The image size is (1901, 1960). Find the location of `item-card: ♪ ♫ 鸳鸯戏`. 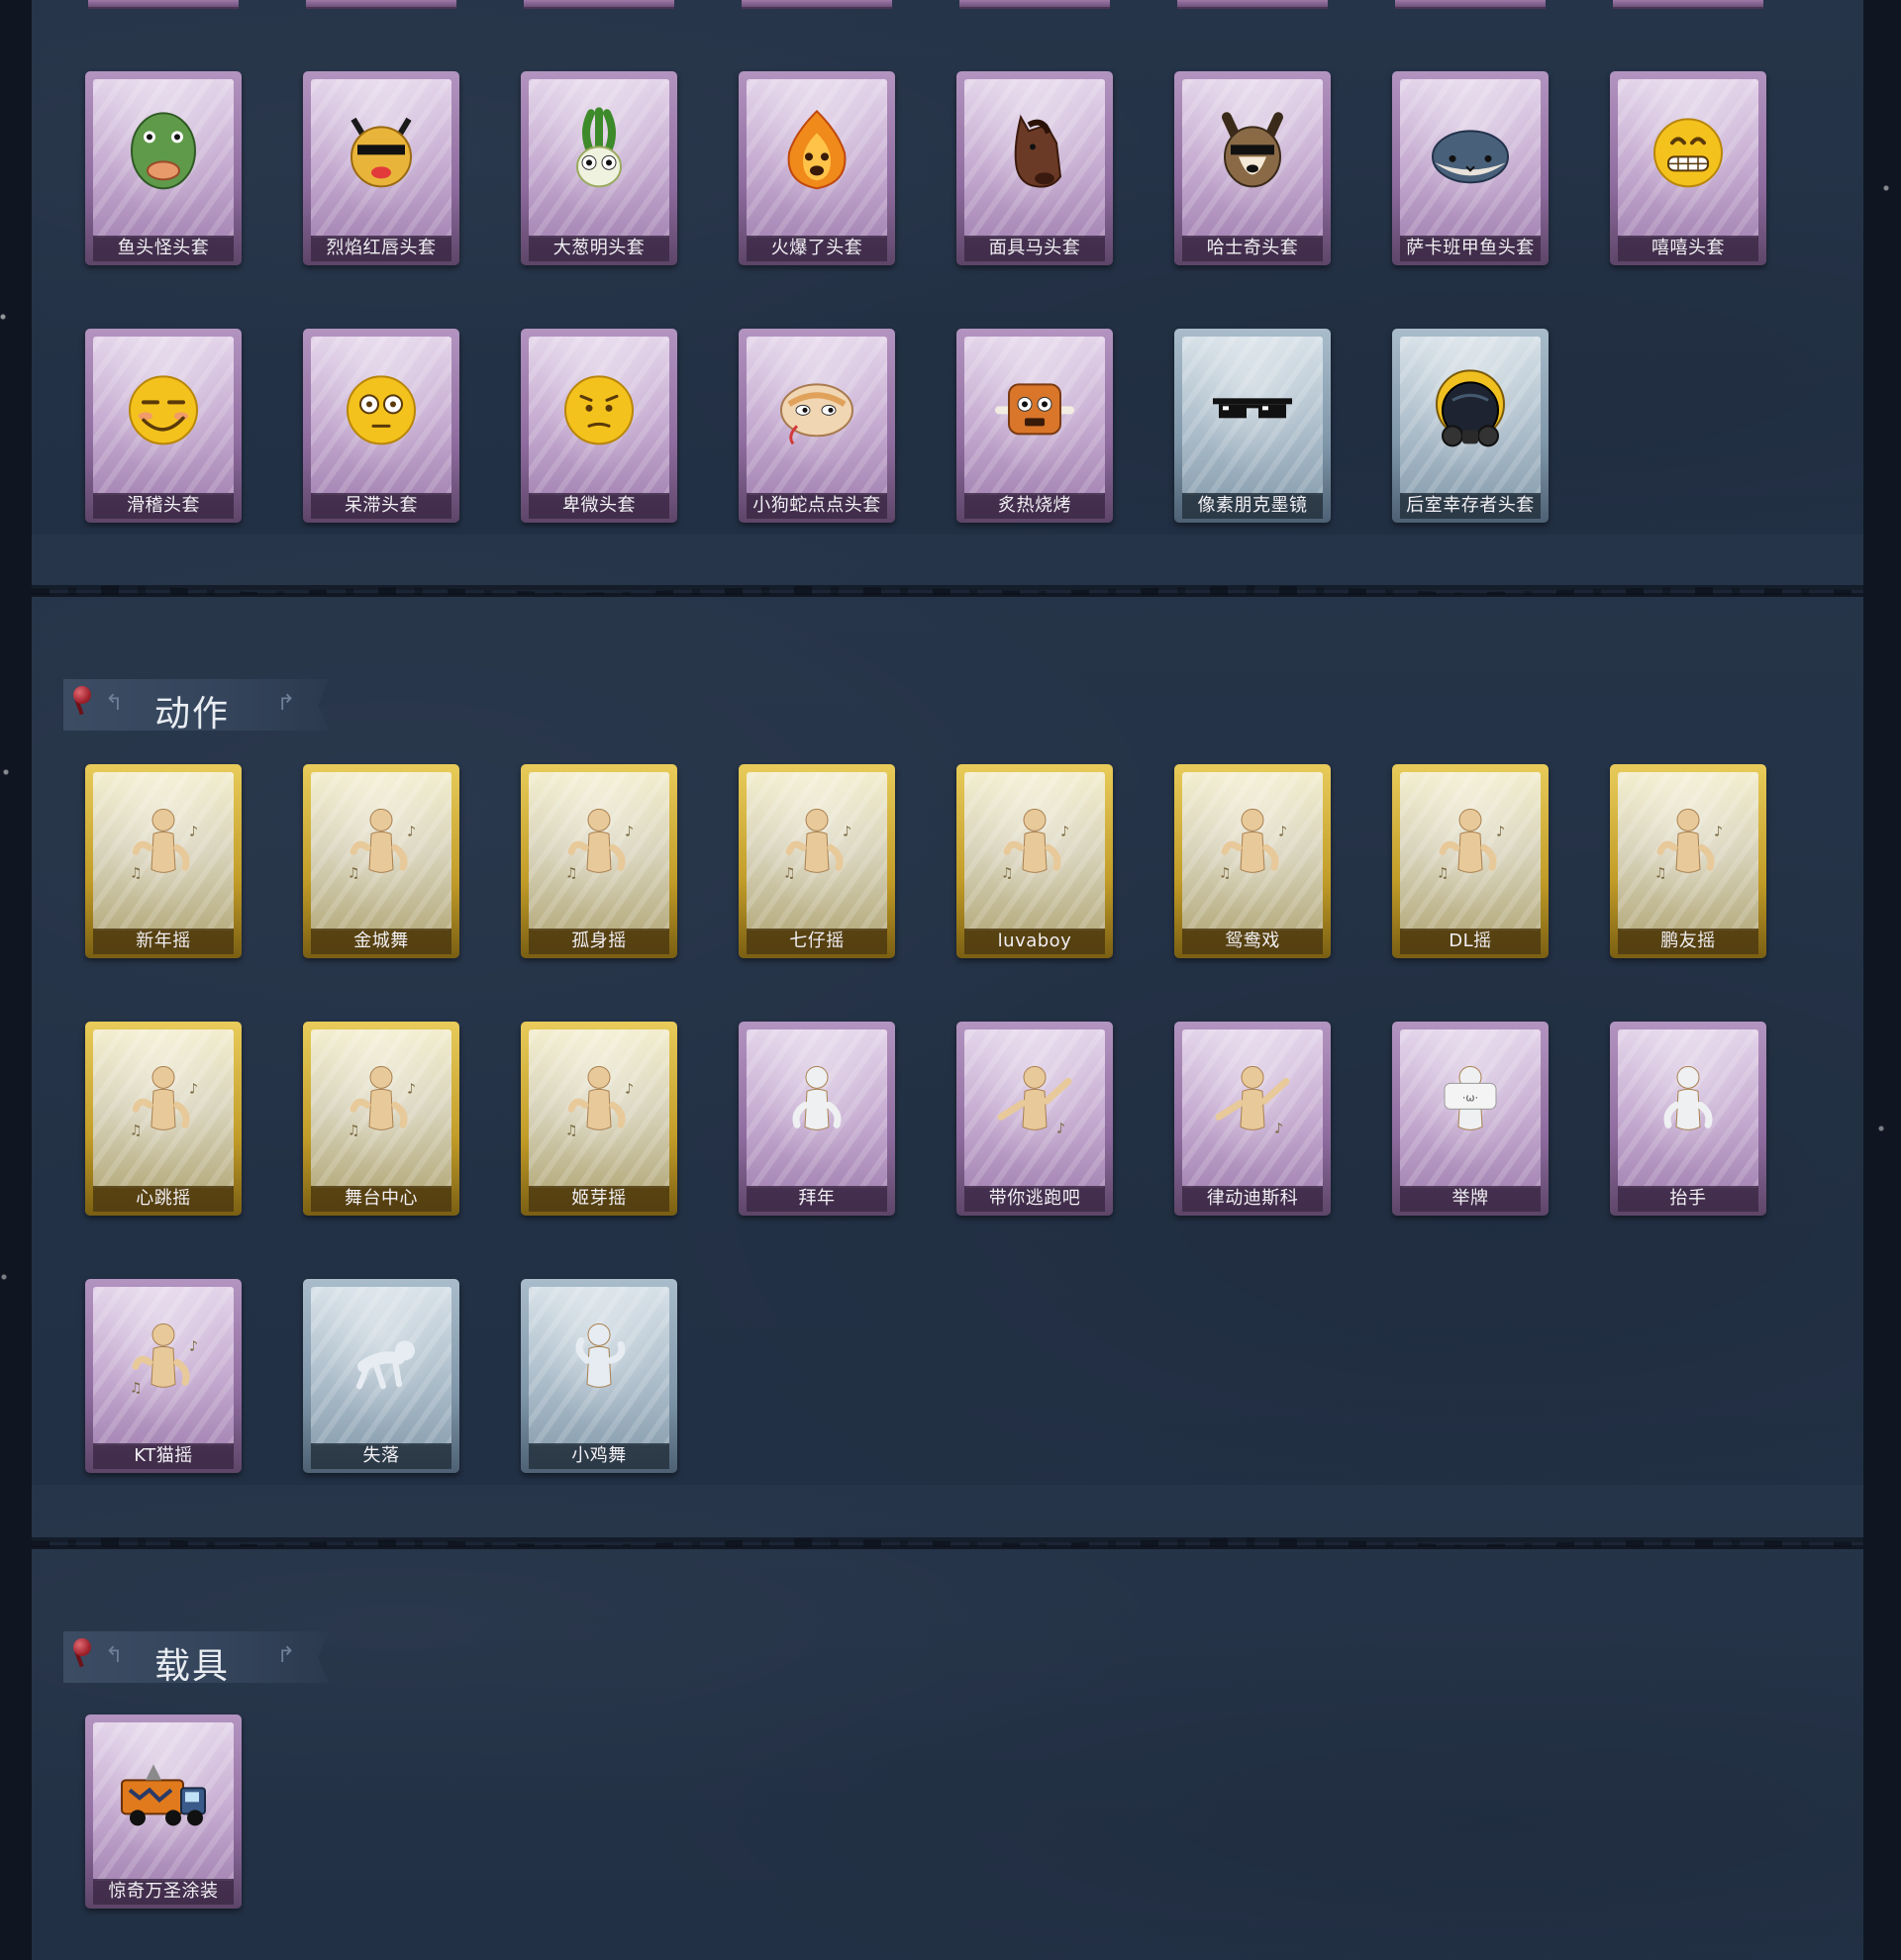

item-card: ♪ ♫ 鸳鸯戏 is located at coordinates (1252, 861).